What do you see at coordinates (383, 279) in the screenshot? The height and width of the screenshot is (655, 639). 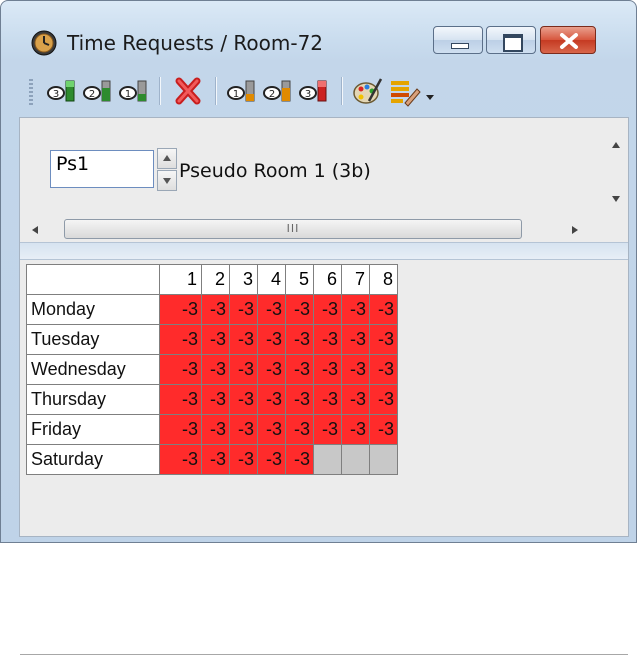 I see `period-header: 8` at bounding box center [383, 279].